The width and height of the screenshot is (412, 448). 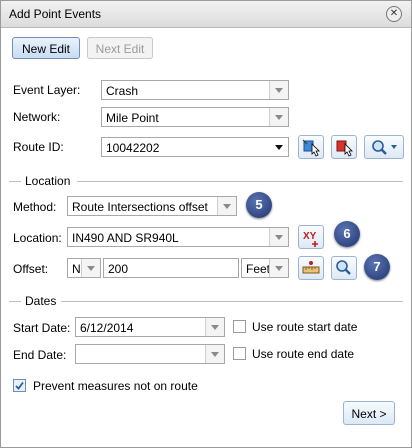 What do you see at coordinates (171, 268) in the screenshot?
I see `offset-value-input: 200` at bounding box center [171, 268].